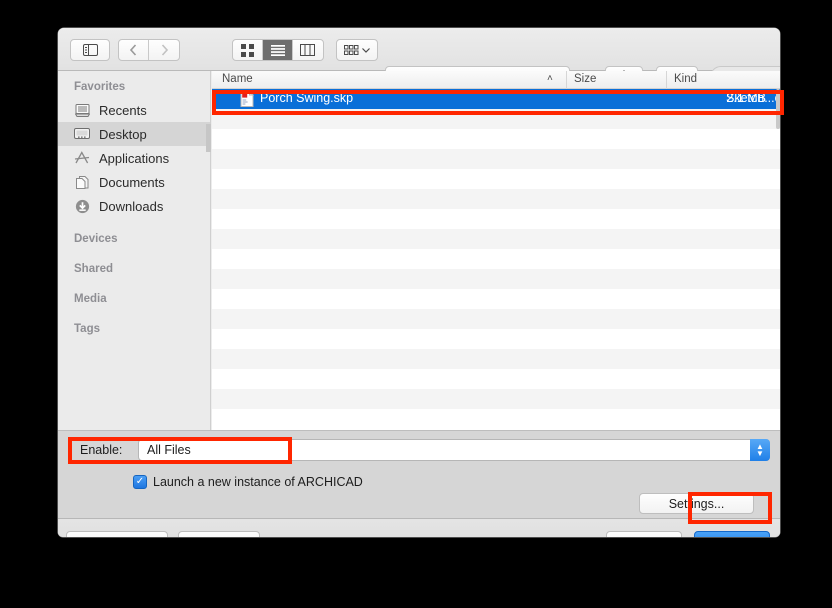 This screenshot has width=832, height=608. I want to click on sidebar-item-label: Applications, so click(134, 158).